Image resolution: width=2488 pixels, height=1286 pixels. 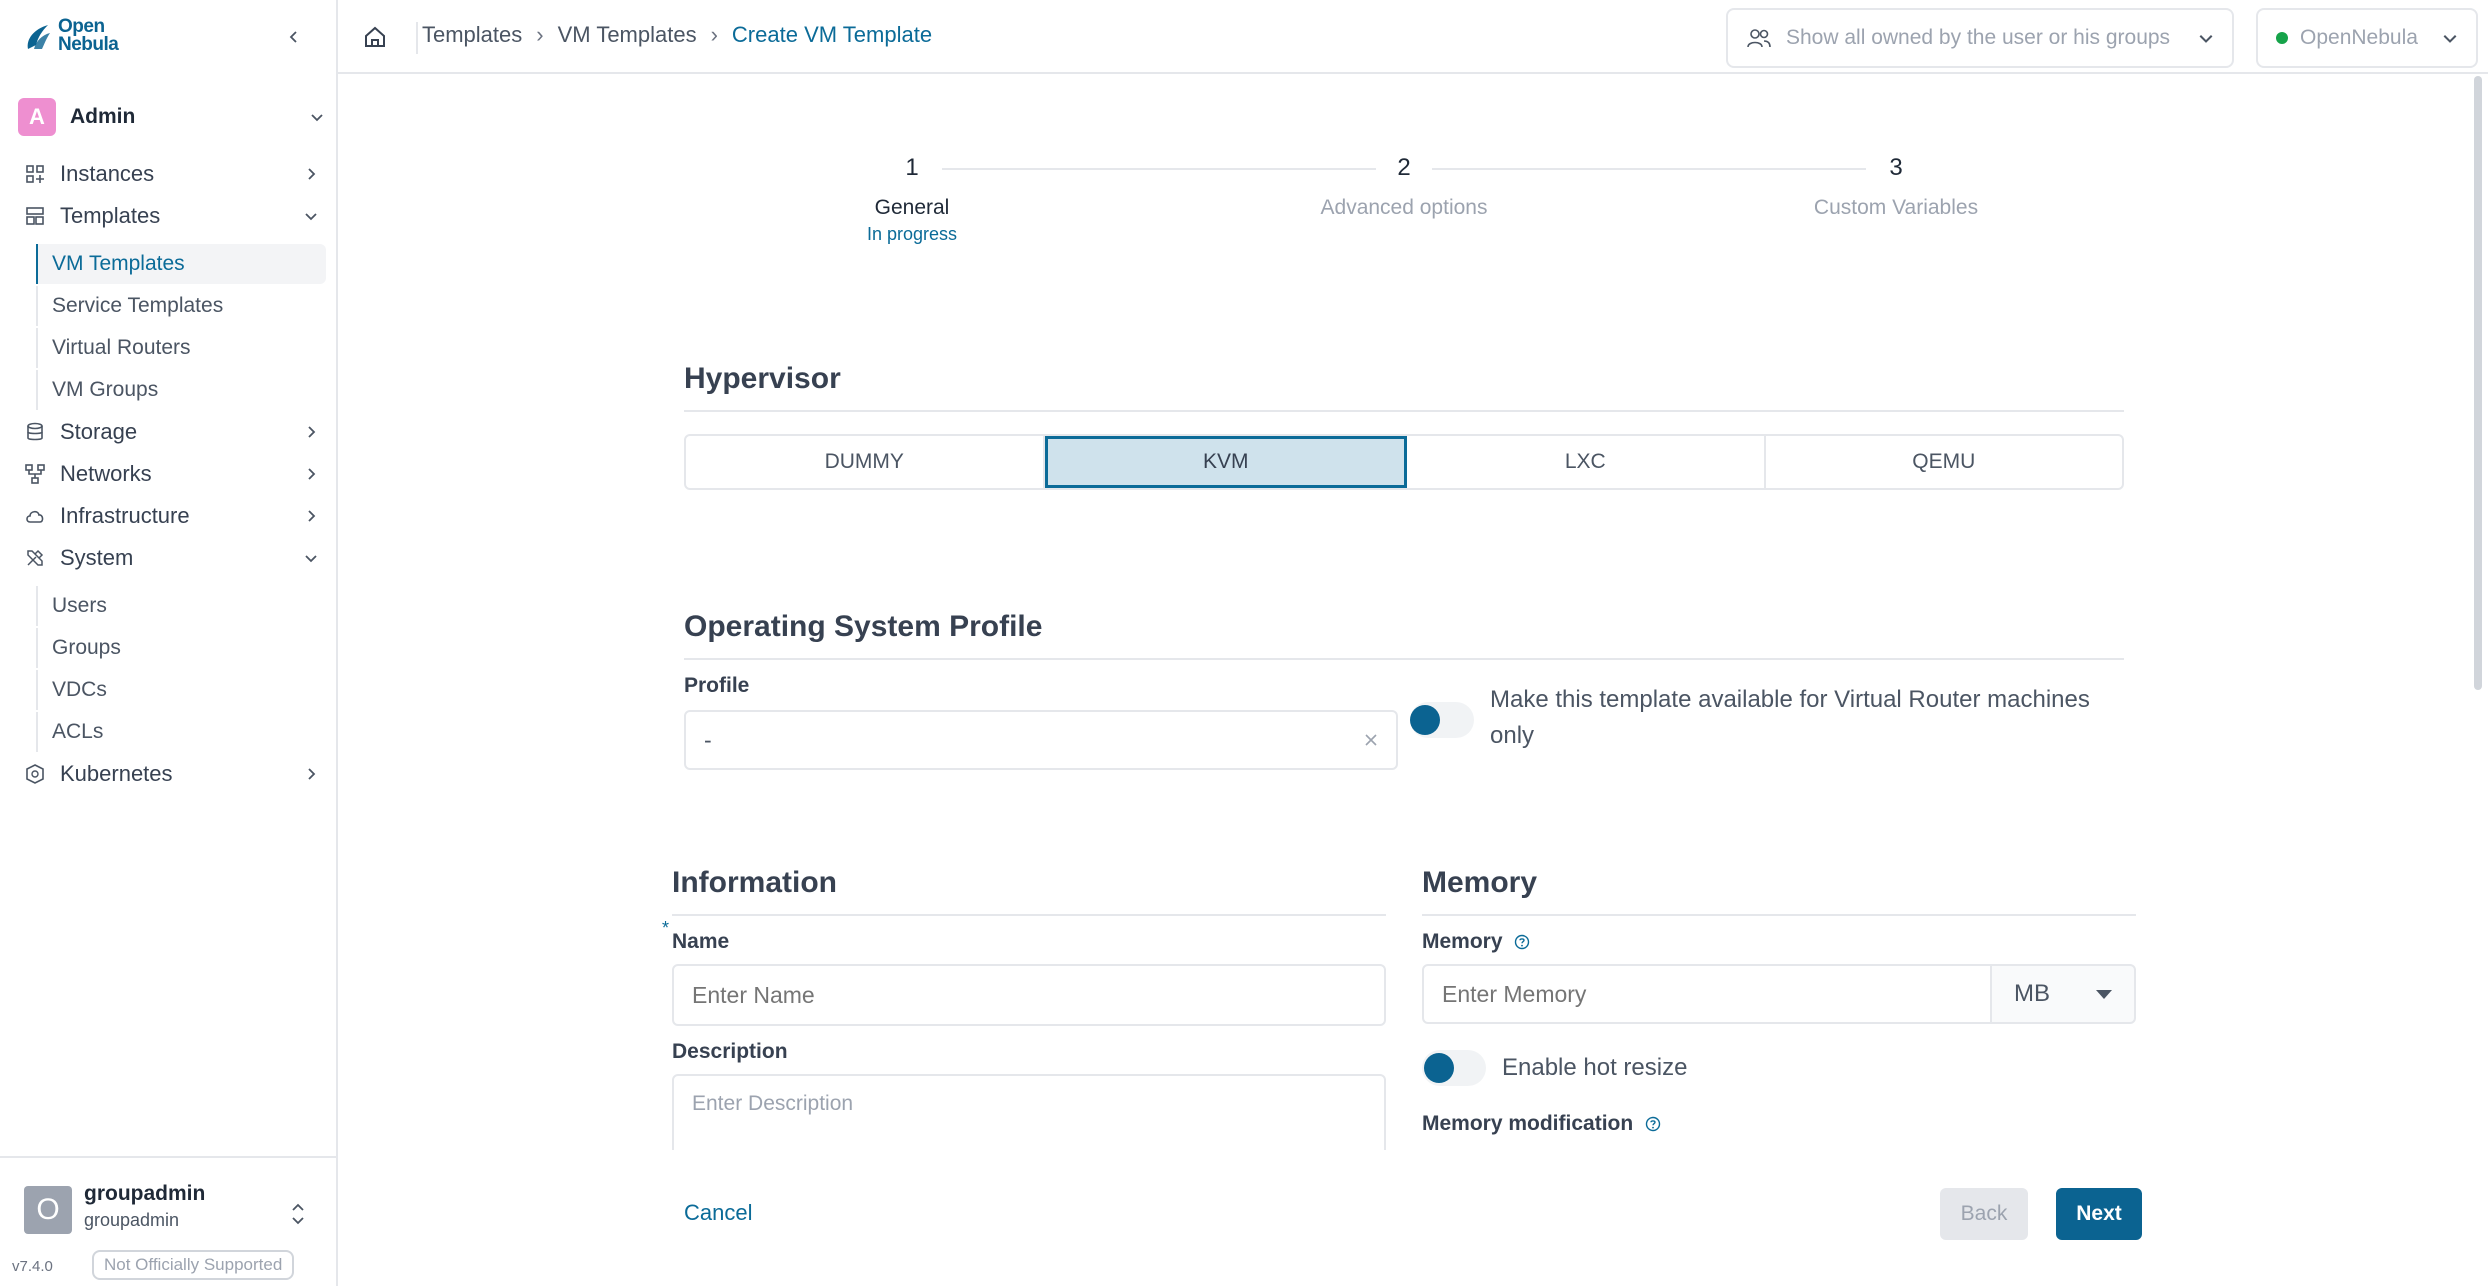 What do you see at coordinates (181, 390) in the screenshot?
I see `sidebar-subitem-vm-groups: VM Groups` at bounding box center [181, 390].